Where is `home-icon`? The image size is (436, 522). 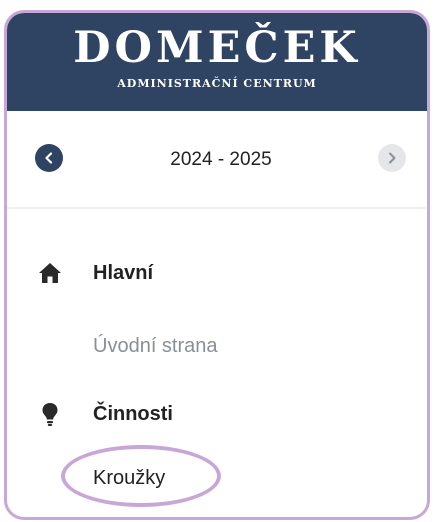
home-icon is located at coordinates (50, 273).